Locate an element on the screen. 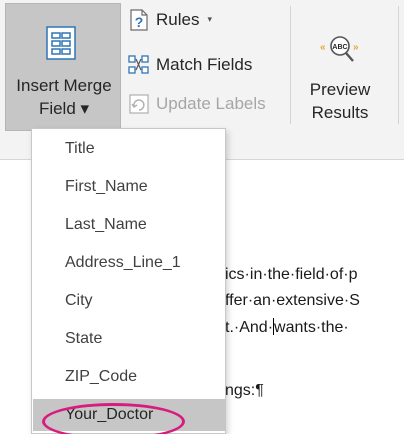 This screenshot has height=434, width=404. insert-merge-field-label-line1: Insert Merge is located at coordinates (64, 85).